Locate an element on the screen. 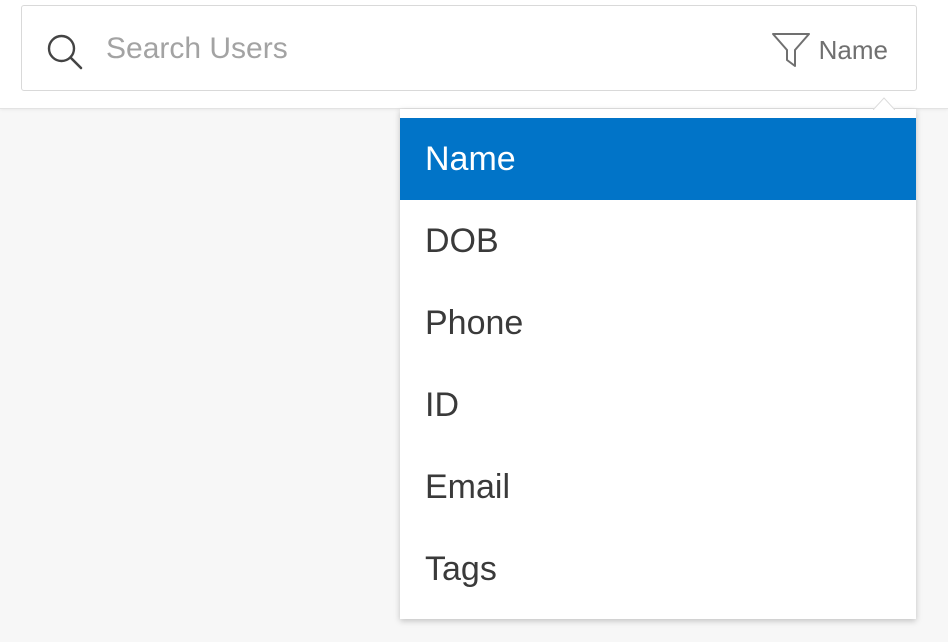 The width and height of the screenshot is (948, 642). search-input is located at coordinates (366, 49).